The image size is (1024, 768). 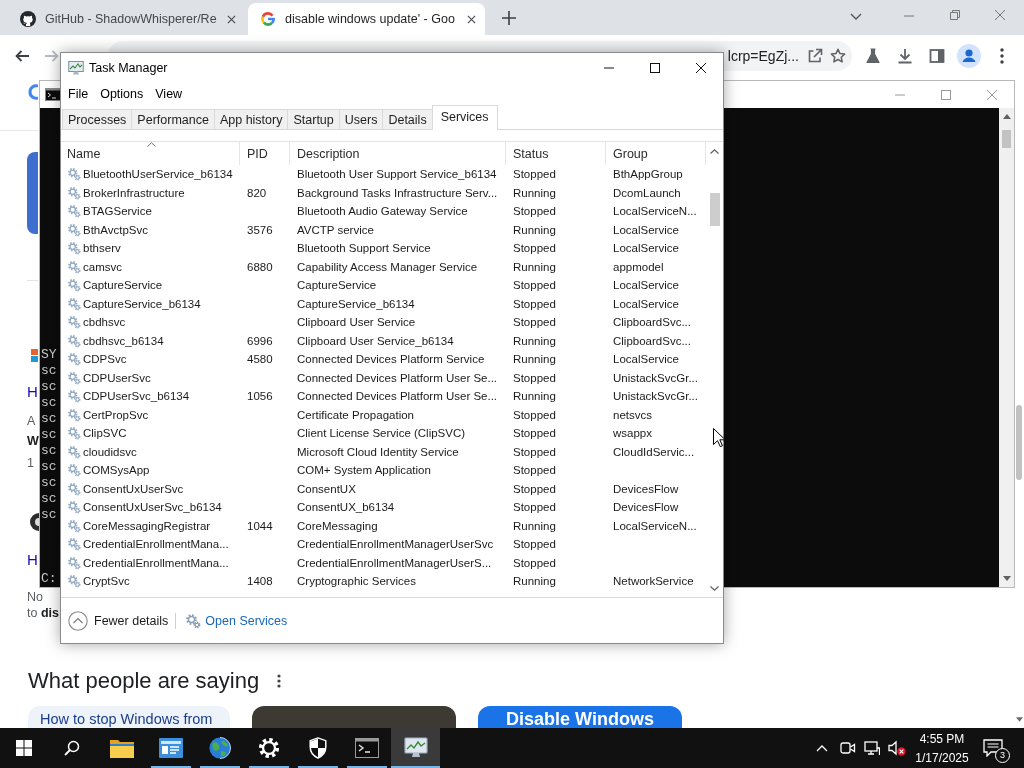 What do you see at coordinates (397, 174) in the screenshot?
I see `table-cell-text: Bluetooth User Support Service_b6134` at bounding box center [397, 174].